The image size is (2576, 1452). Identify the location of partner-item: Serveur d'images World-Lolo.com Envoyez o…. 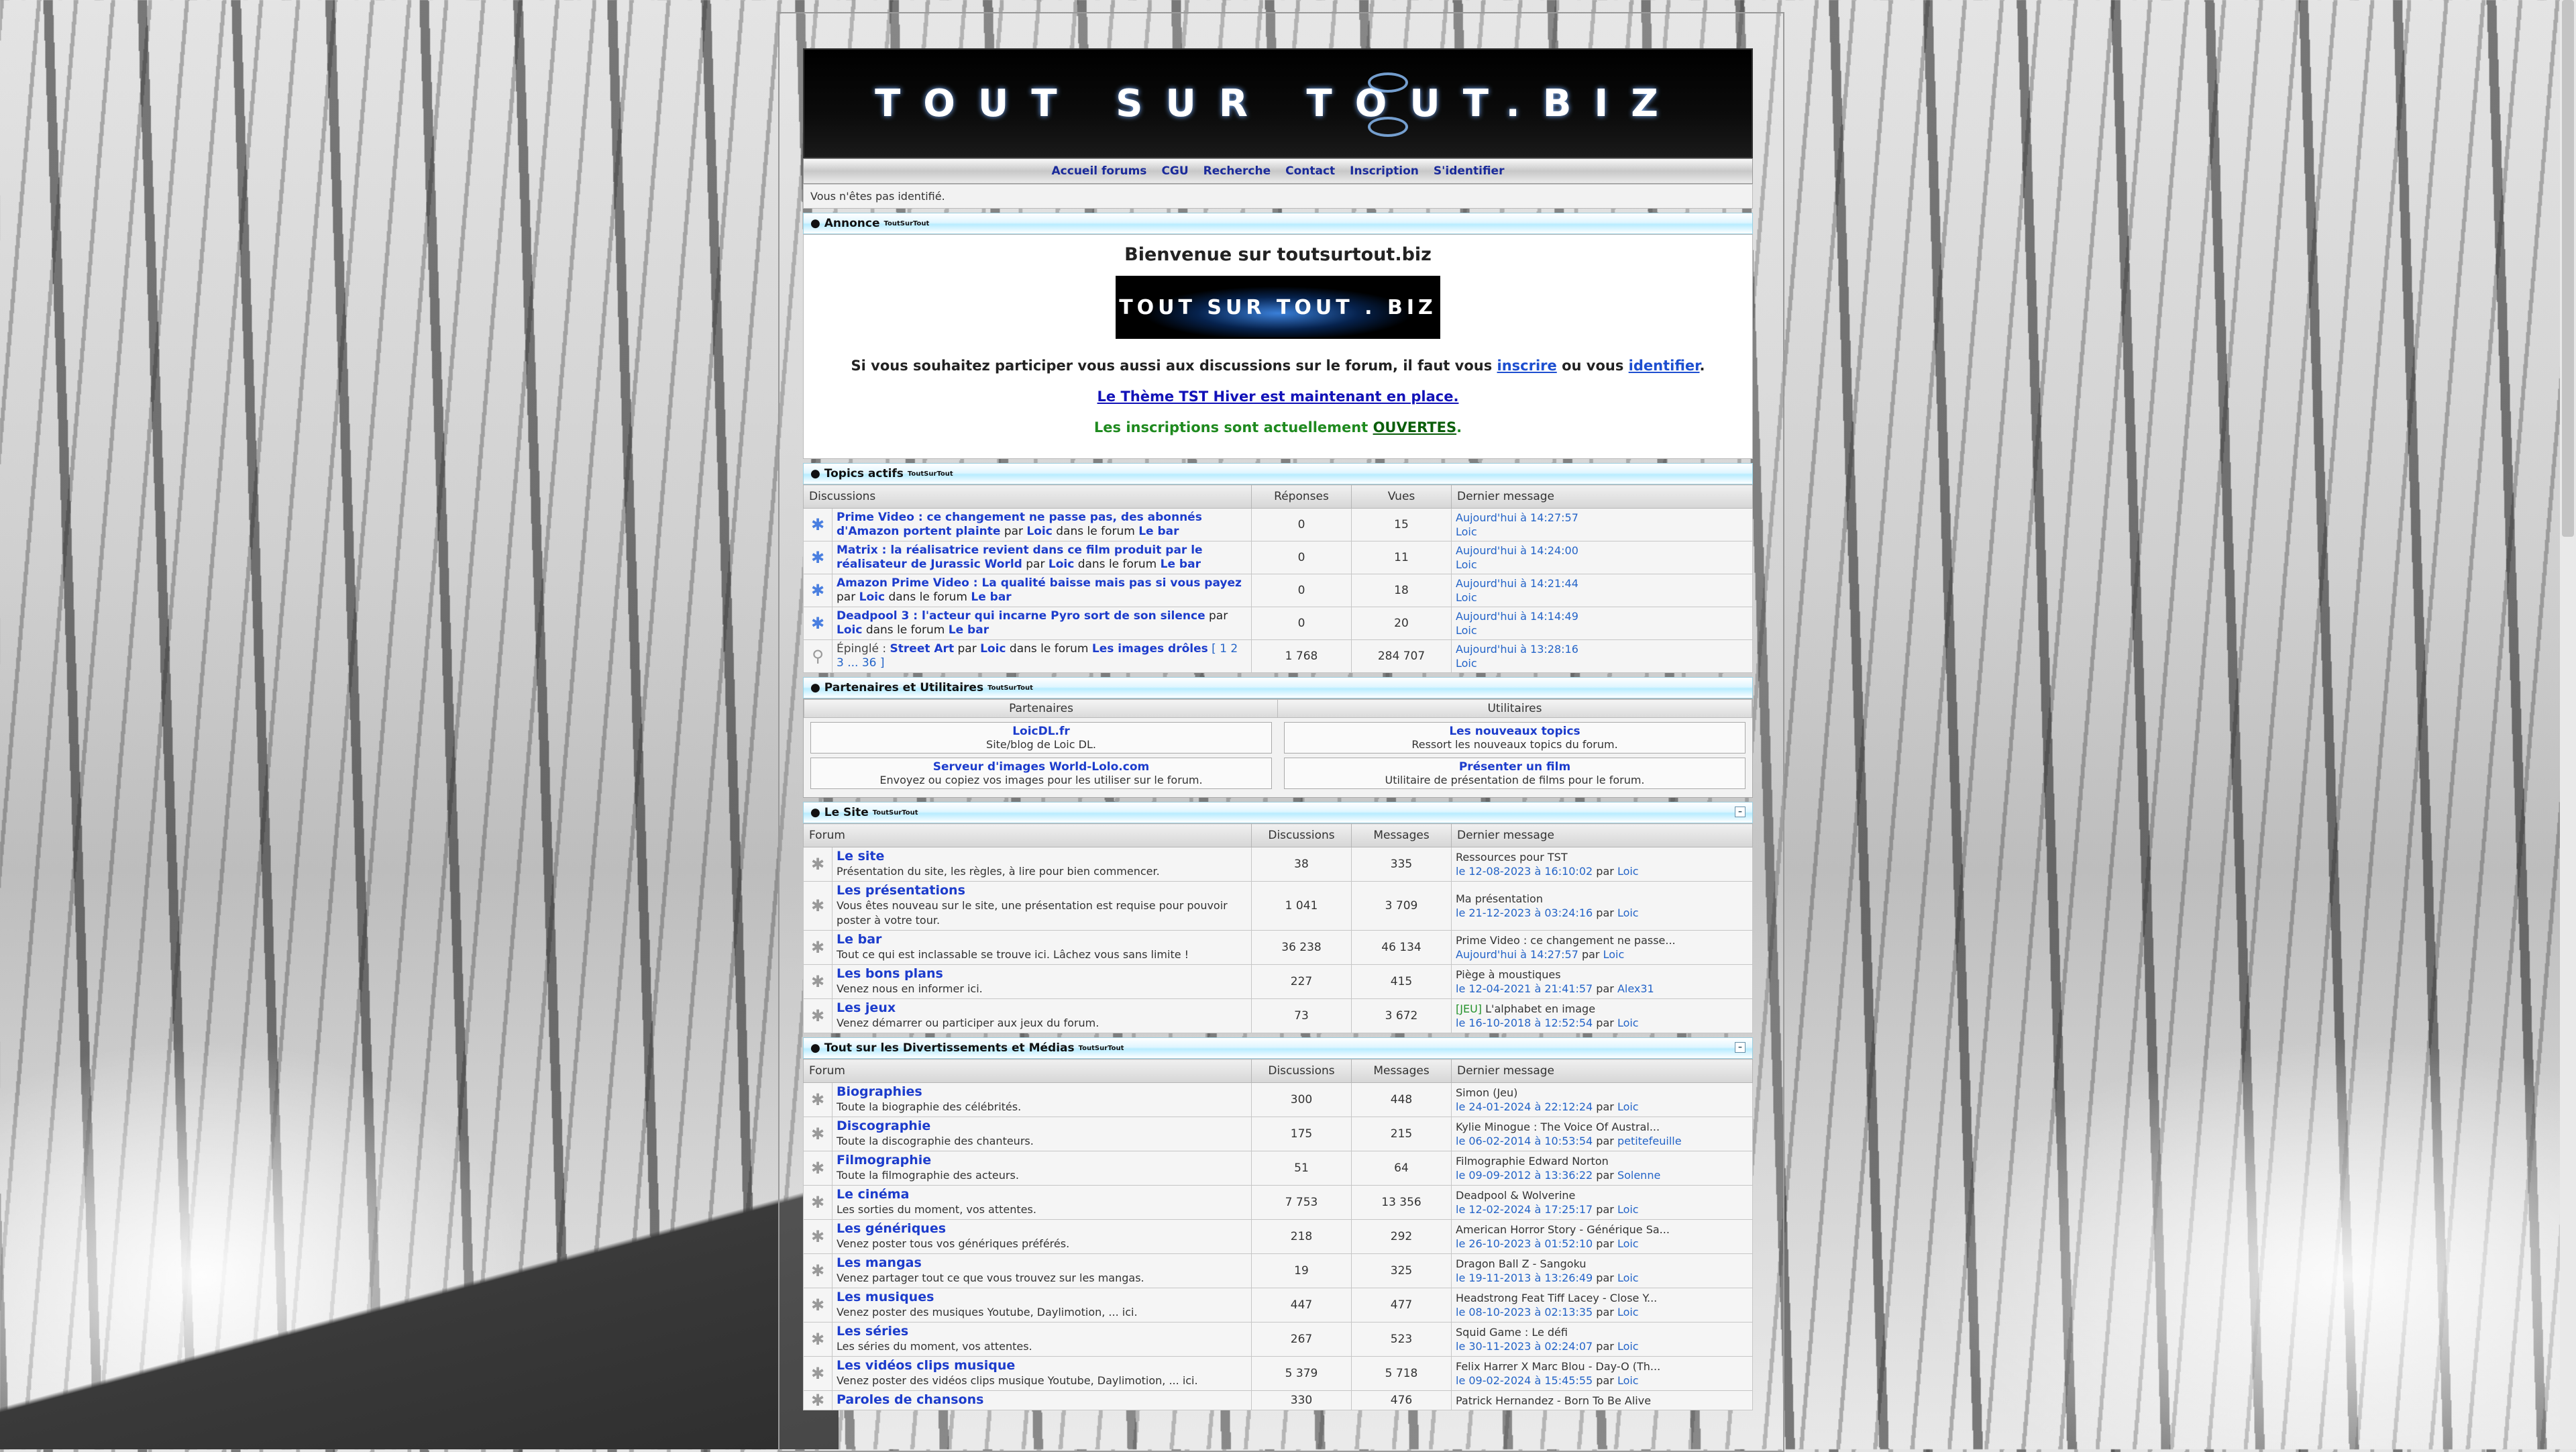
(1041, 774).